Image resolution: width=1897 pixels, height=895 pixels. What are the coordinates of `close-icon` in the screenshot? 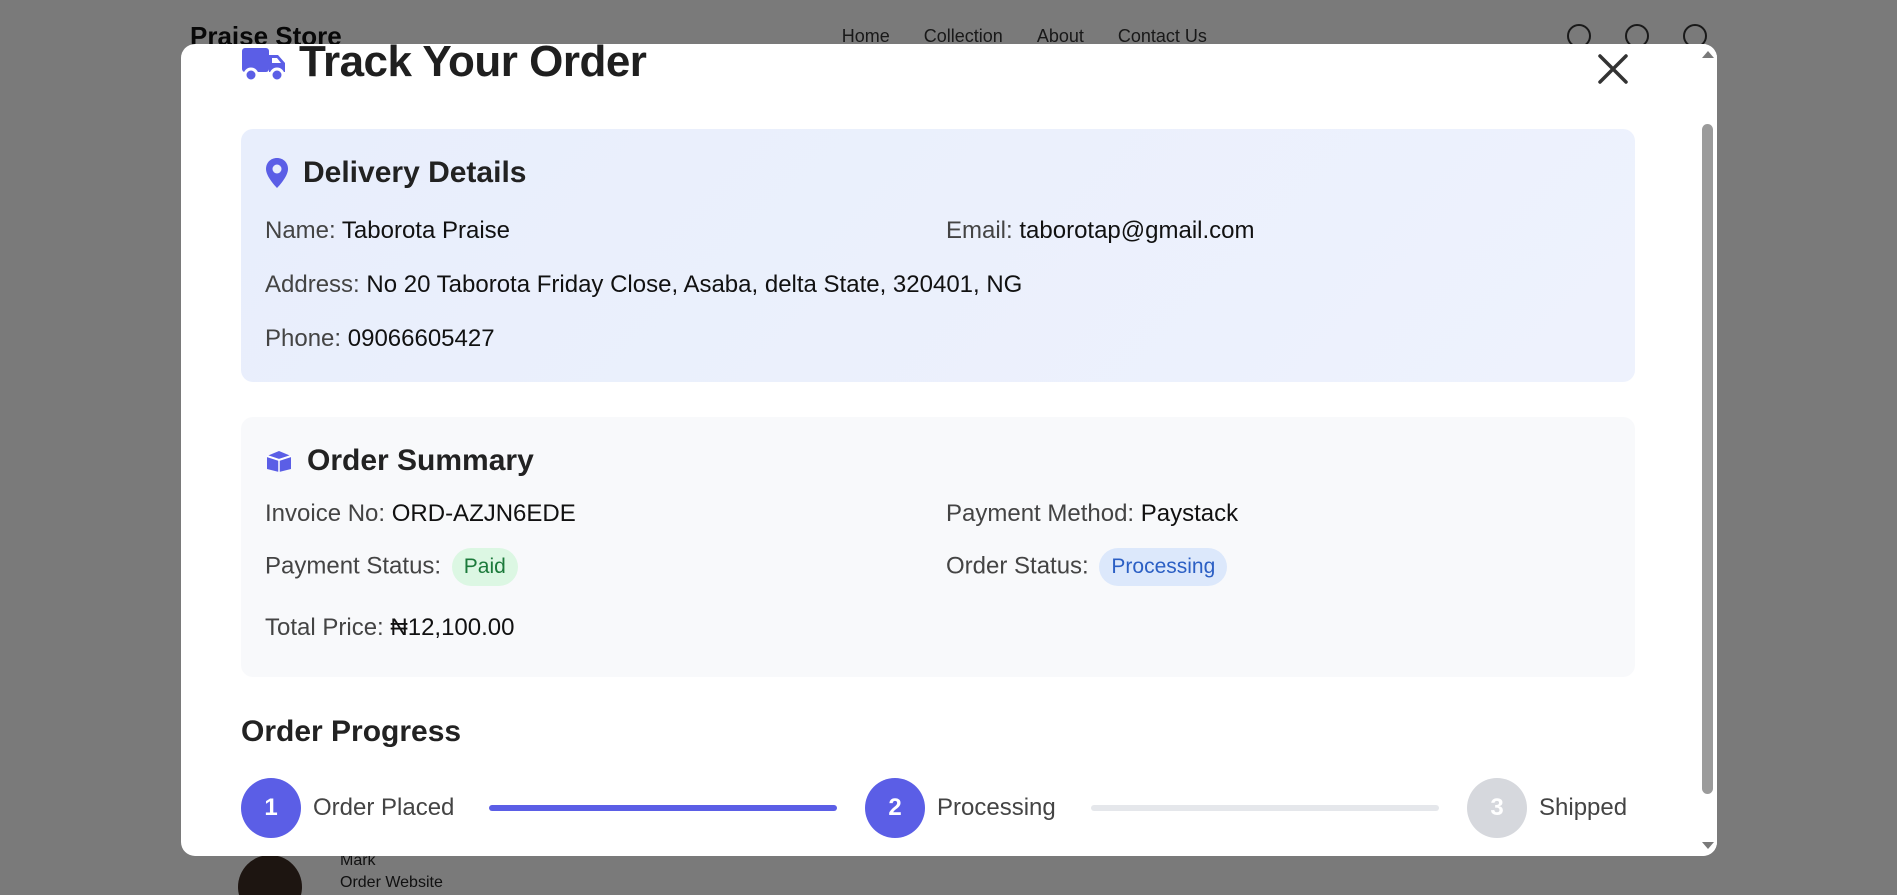 It's located at (1613, 69).